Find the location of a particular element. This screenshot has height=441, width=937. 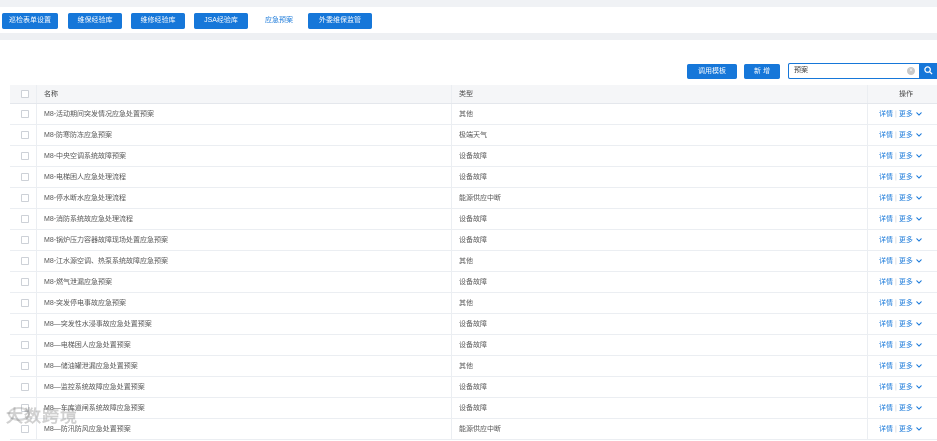

row-actions: 详情 | 更多 is located at coordinates (900, 177).